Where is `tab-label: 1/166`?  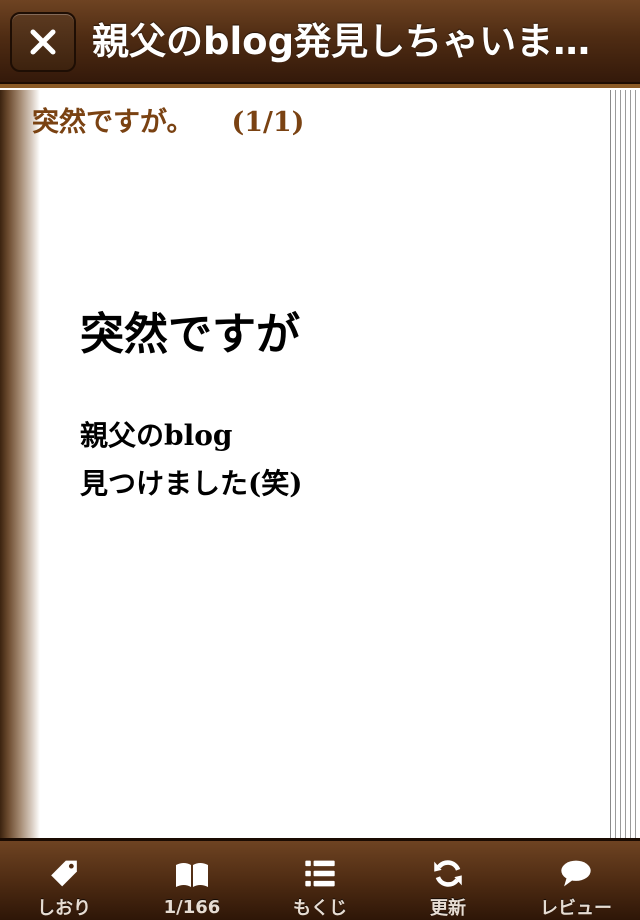 tab-label: 1/166 is located at coordinates (192, 907).